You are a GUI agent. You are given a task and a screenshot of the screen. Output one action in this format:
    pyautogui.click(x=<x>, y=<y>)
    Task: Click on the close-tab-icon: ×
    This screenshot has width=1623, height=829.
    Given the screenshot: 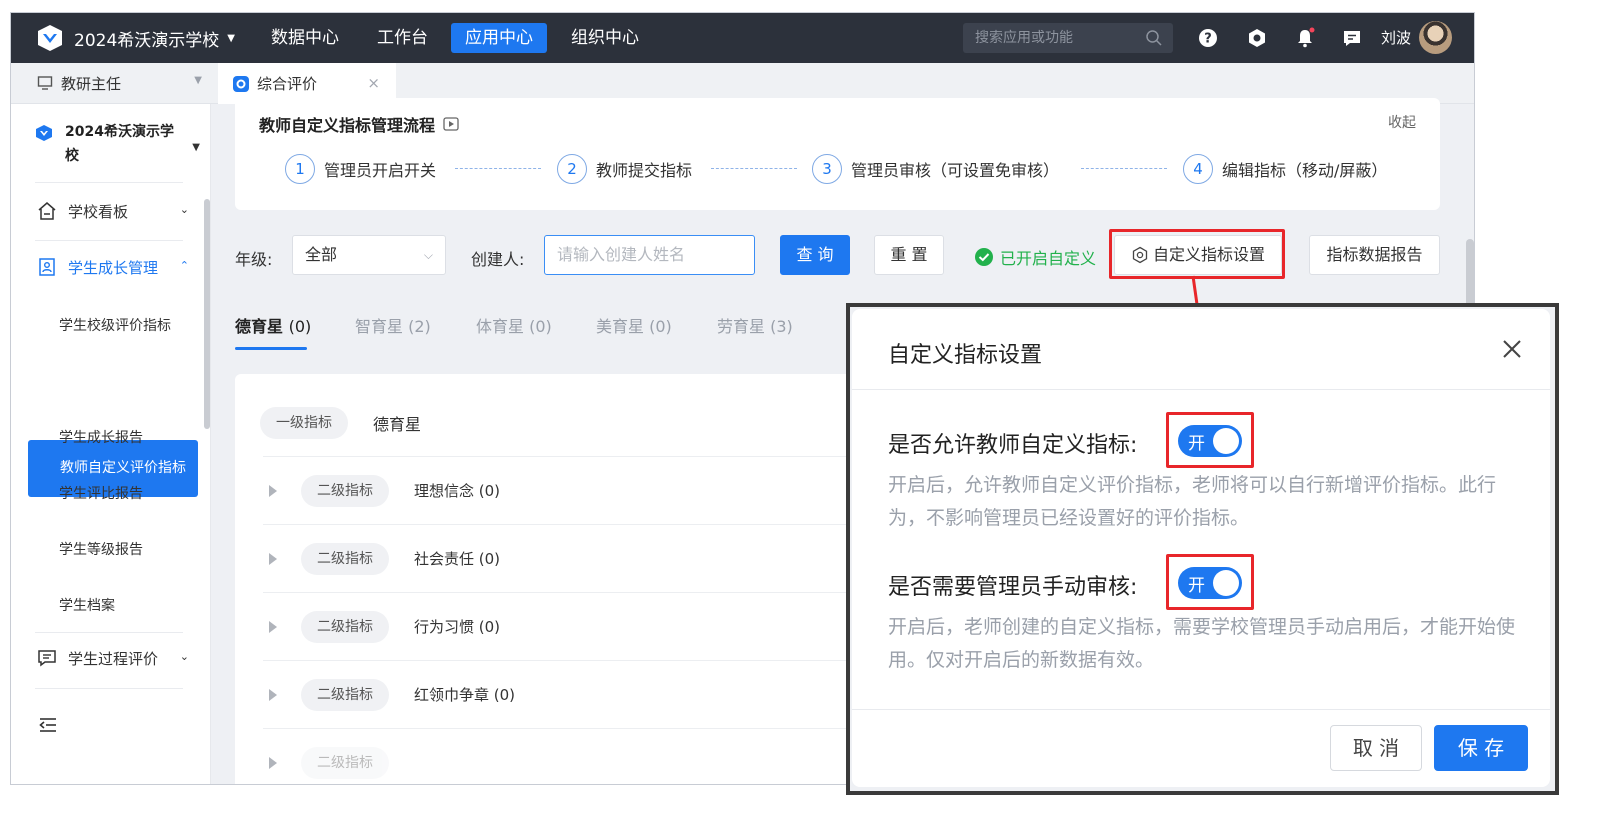 What is the action you would take?
    pyautogui.click(x=373, y=83)
    